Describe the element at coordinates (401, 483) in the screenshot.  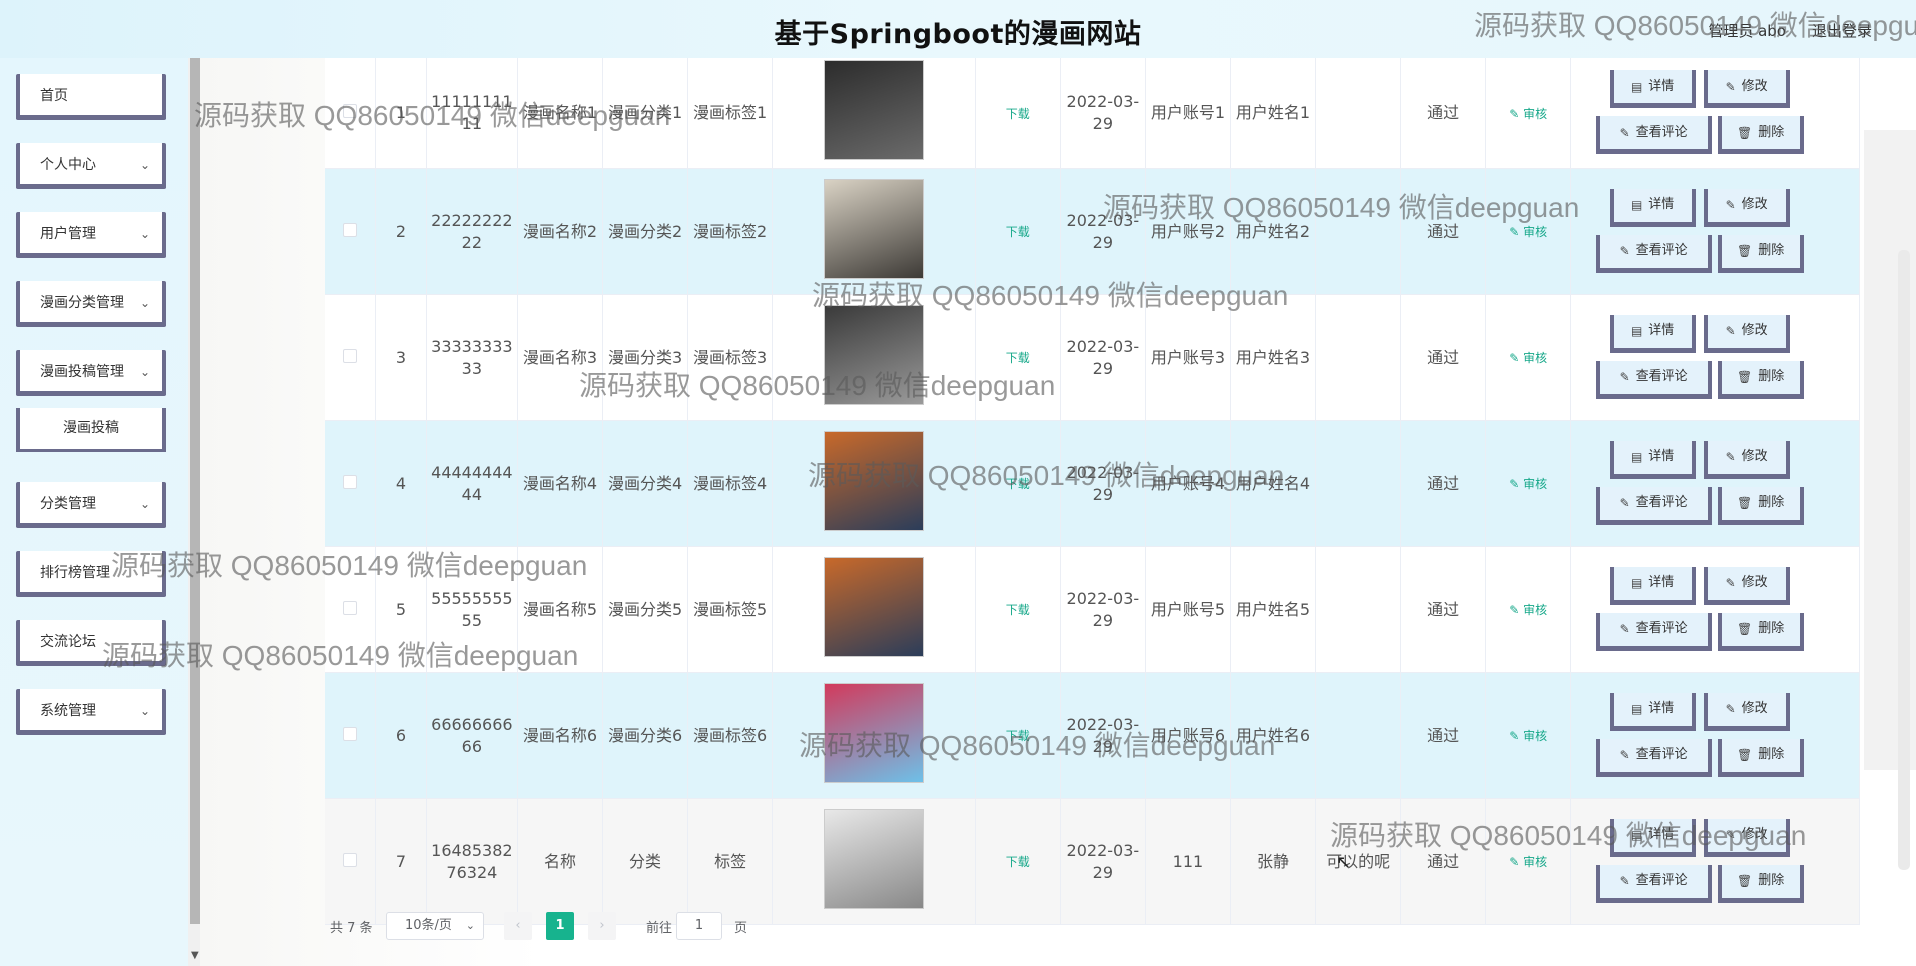
I see `row-index: 4` at that location.